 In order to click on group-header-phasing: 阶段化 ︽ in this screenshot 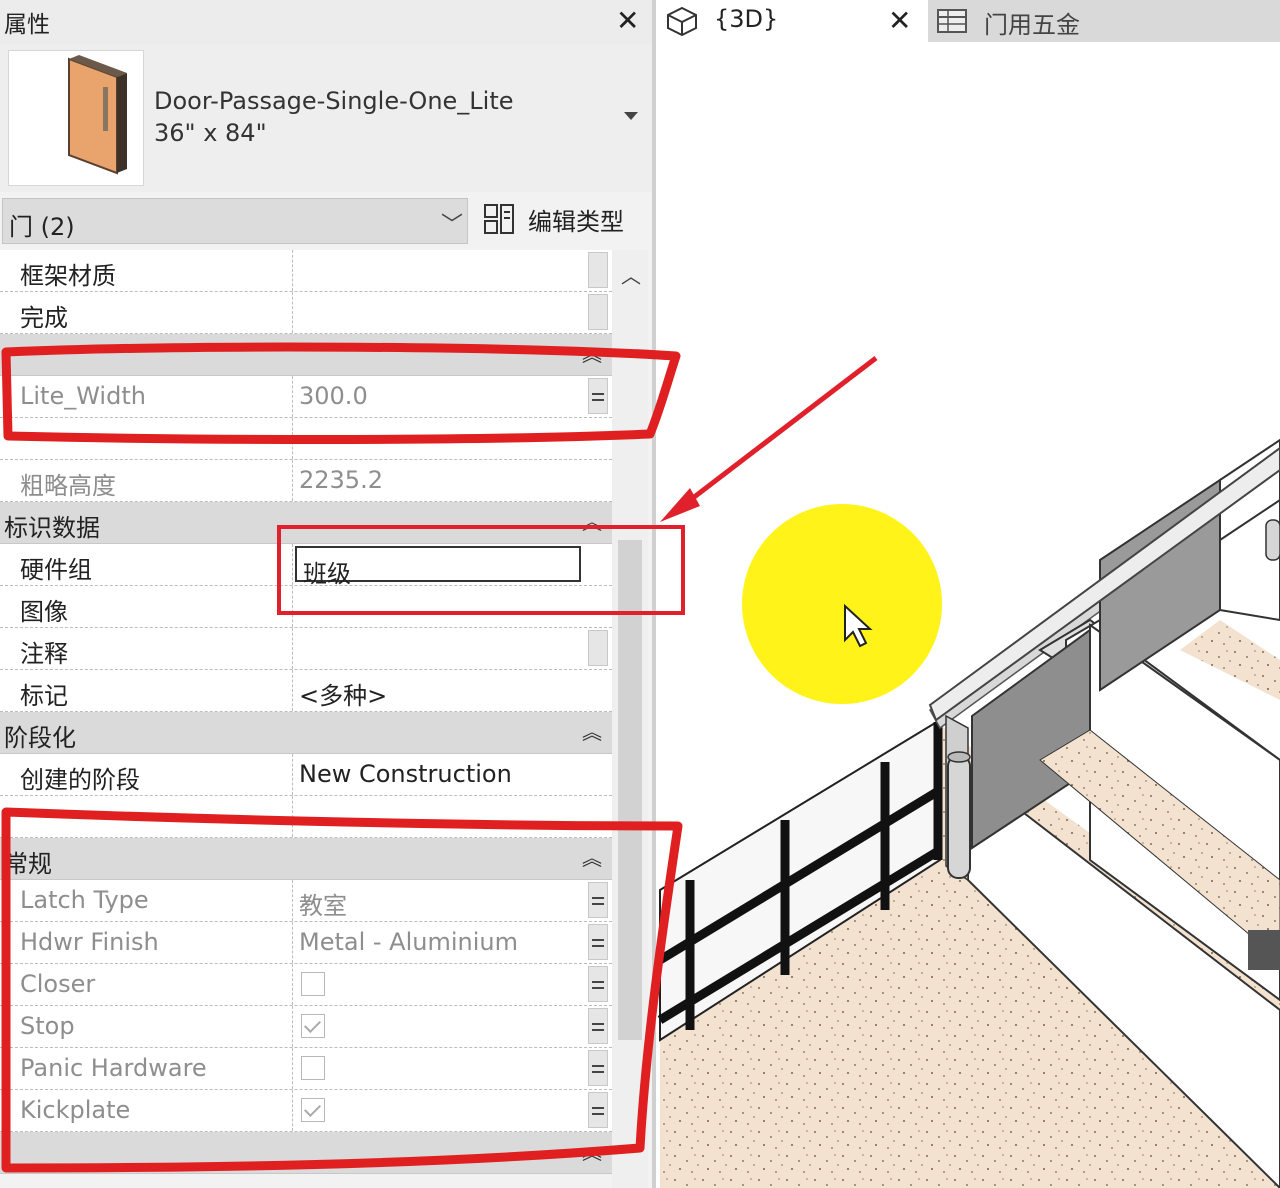, I will do `click(306, 733)`.